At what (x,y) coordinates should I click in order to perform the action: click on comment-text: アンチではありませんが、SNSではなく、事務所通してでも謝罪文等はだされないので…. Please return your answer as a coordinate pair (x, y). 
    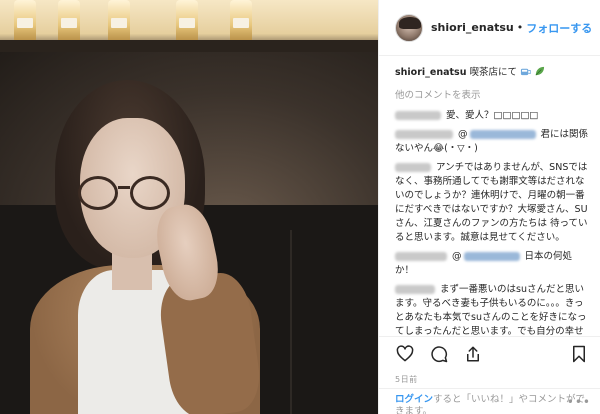
    Looking at the image, I should click on (491, 202).